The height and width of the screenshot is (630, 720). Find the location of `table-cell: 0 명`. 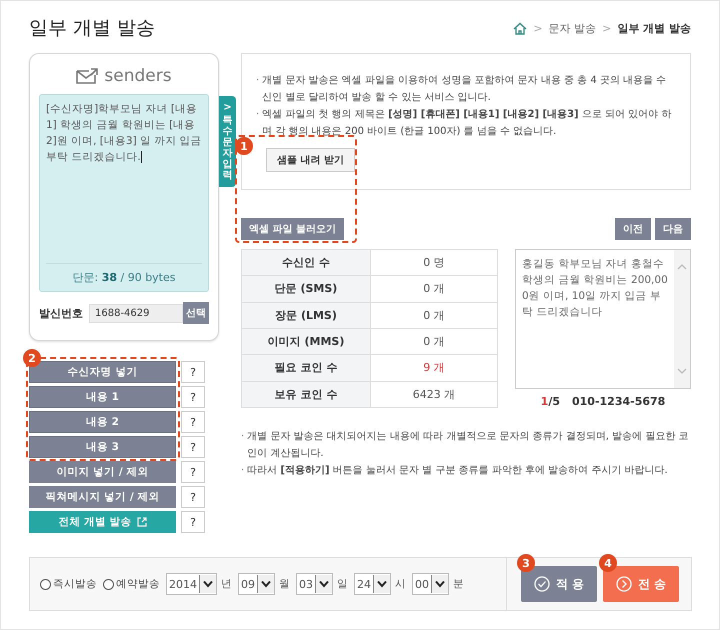

table-cell: 0 명 is located at coordinates (434, 263).